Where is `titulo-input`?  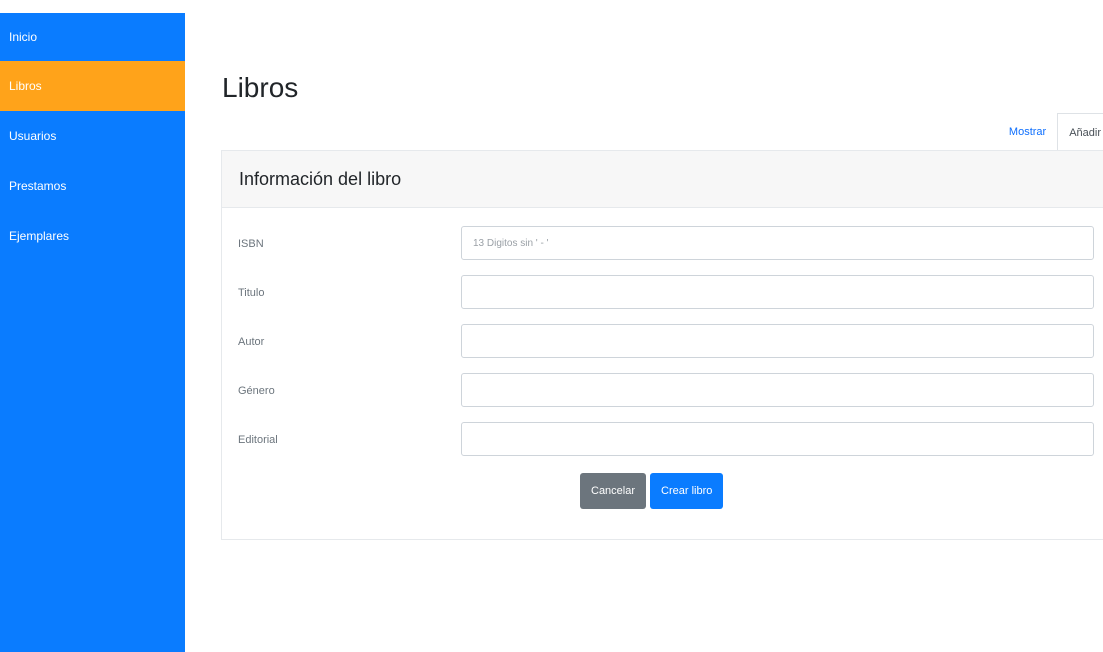 titulo-input is located at coordinates (777, 292).